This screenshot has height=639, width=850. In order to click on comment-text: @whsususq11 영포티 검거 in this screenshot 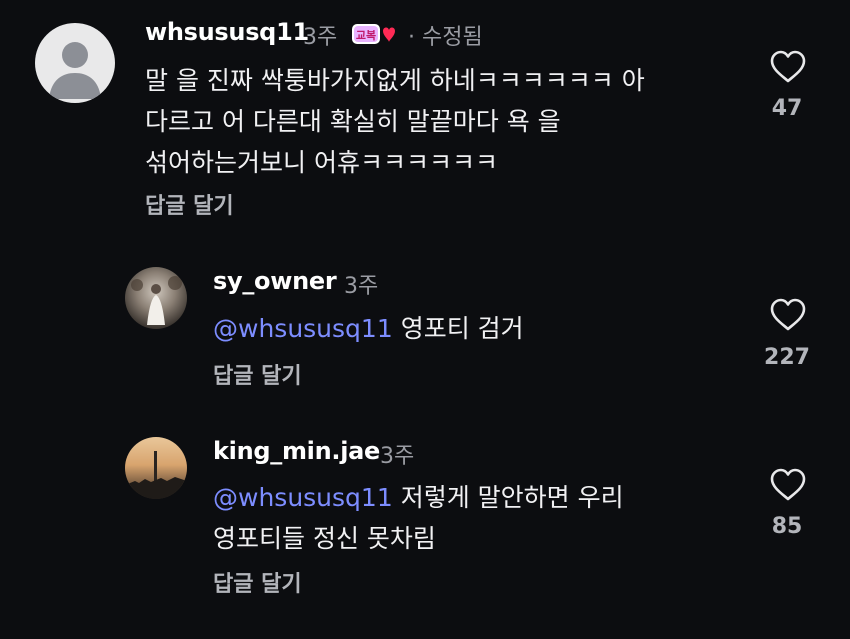, I will do `click(368, 328)`.